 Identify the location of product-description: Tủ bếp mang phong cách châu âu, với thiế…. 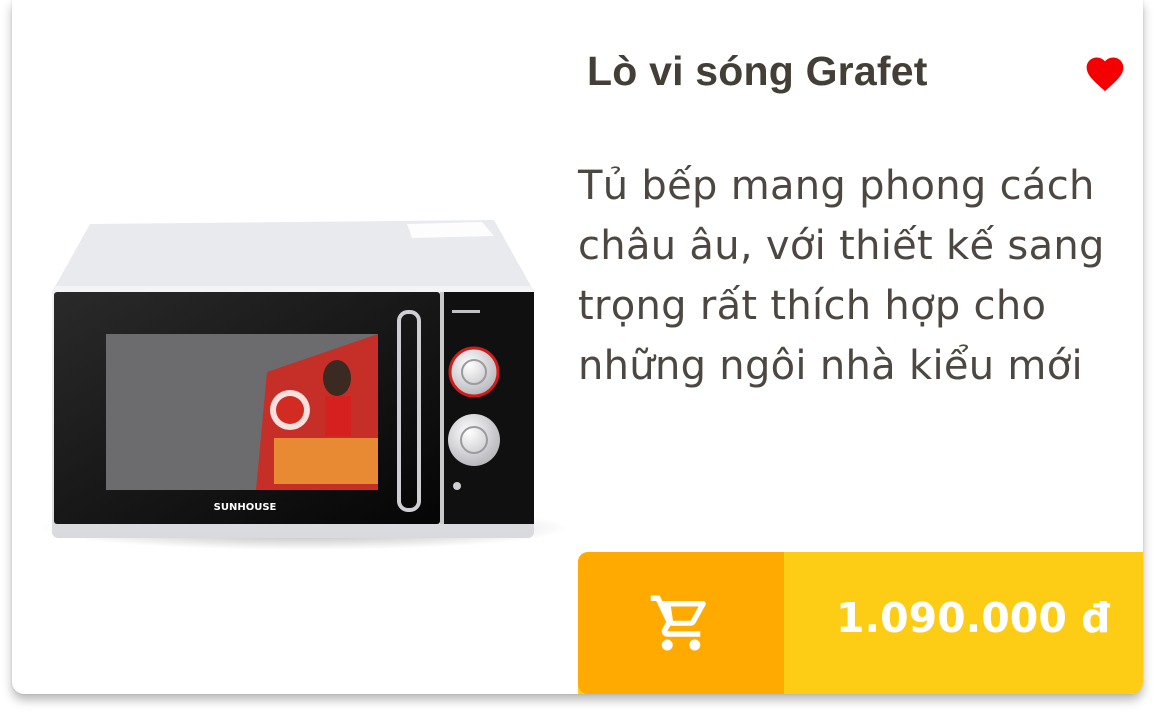
(841, 276).